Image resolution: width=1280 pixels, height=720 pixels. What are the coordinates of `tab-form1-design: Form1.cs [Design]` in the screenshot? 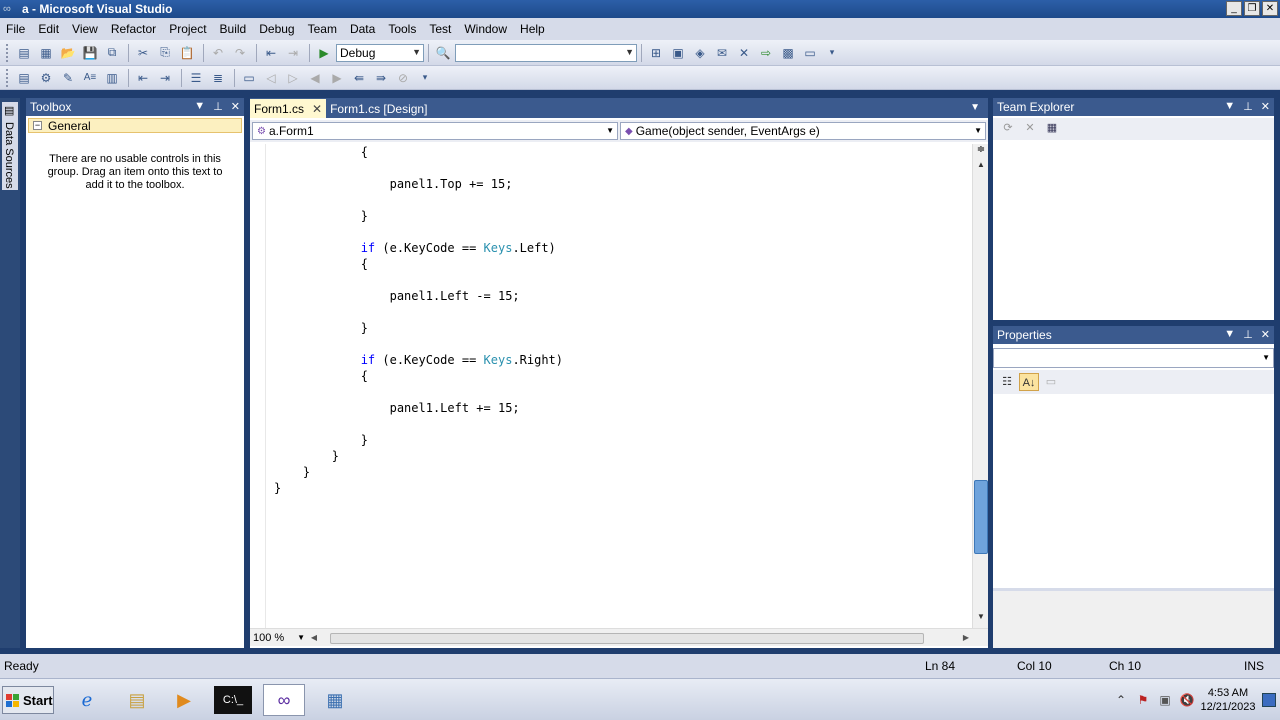 It's located at (378, 108).